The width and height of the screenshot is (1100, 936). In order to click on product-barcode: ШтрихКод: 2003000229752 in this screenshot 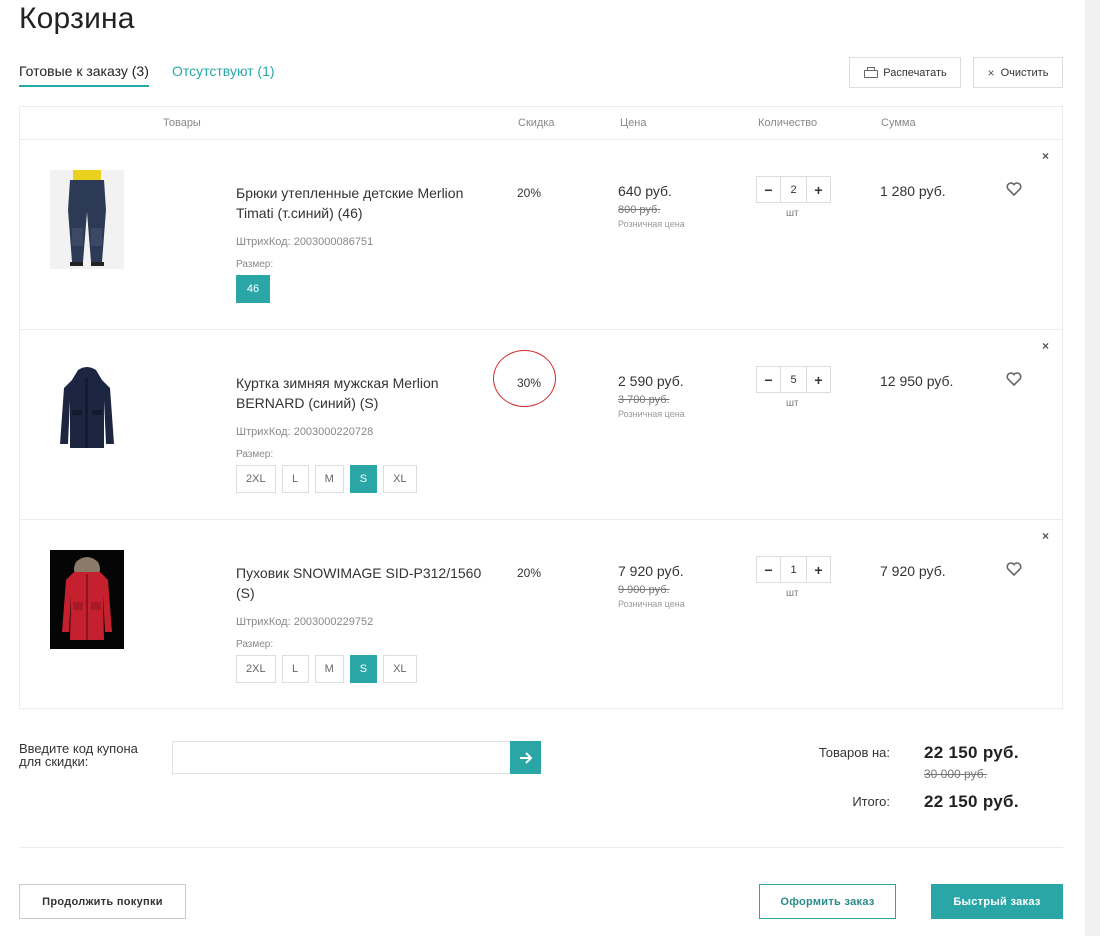, I will do `click(305, 622)`.